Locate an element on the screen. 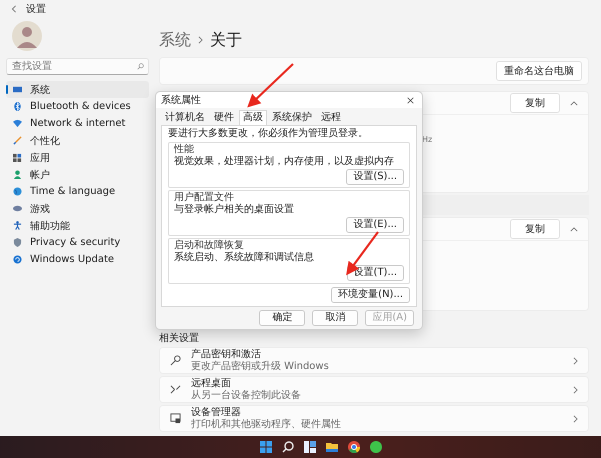 The width and height of the screenshot is (601, 458). tab: 远程 is located at coordinates (331, 117).